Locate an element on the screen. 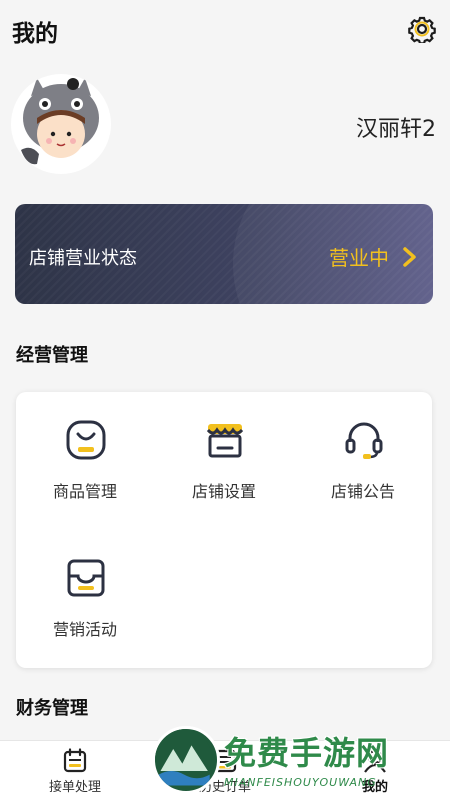  grid-item-store-settings: 店铺设置 is located at coordinates (224, 457).